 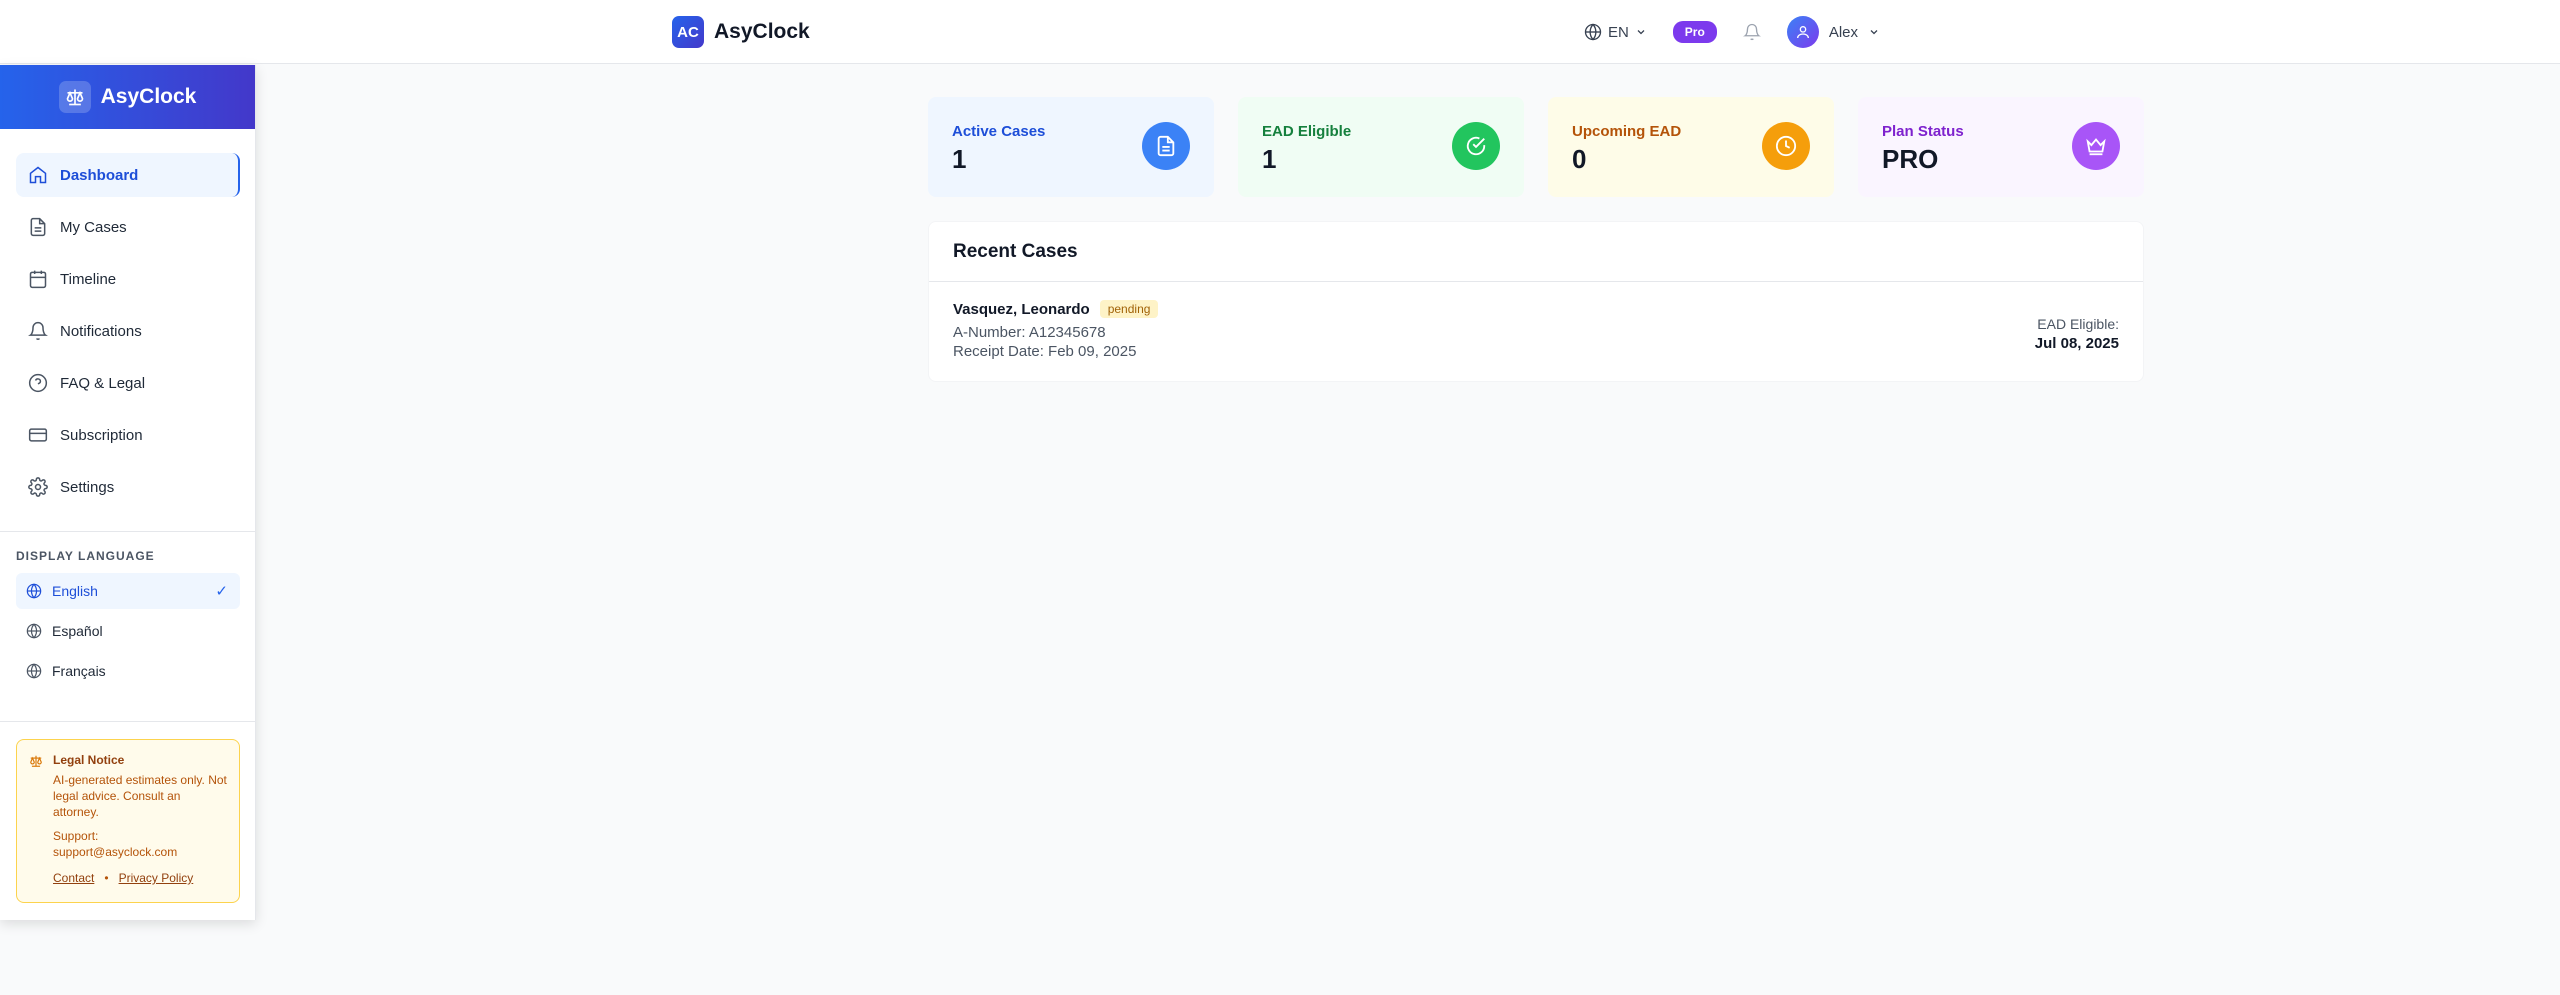 What do you see at coordinates (79, 671) in the screenshot?
I see `language-option-label: Français` at bounding box center [79, 671].